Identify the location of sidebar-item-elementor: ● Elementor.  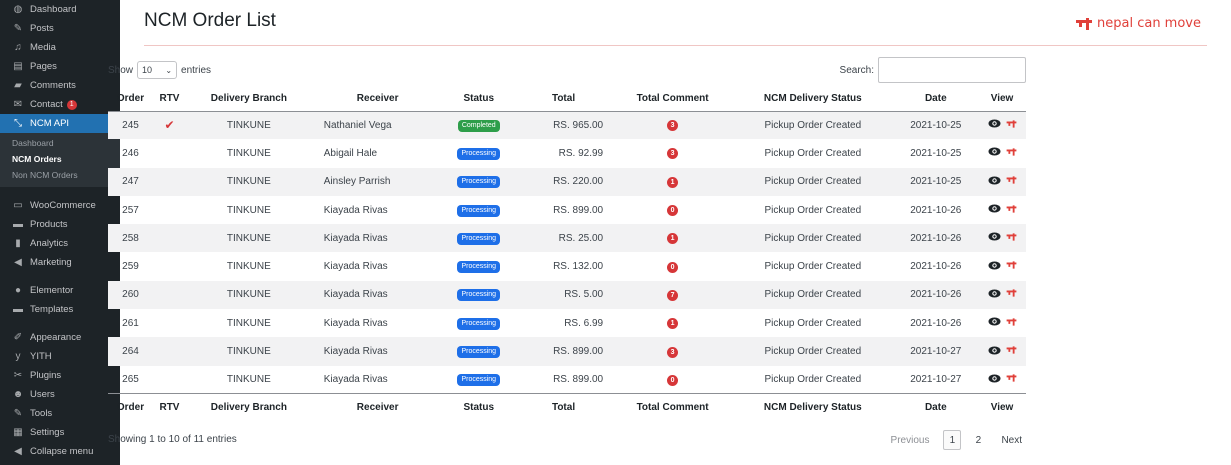
(60, 290).